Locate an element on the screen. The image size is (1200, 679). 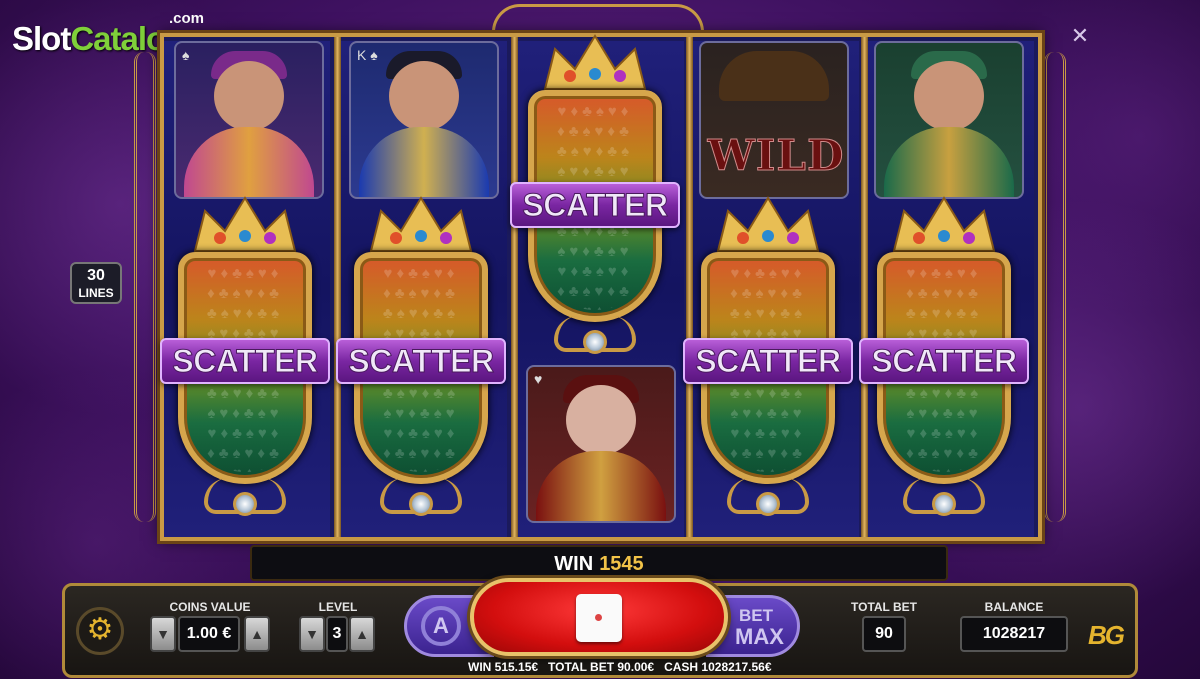
top-frame-ornament is located at coordinates (598, 18).